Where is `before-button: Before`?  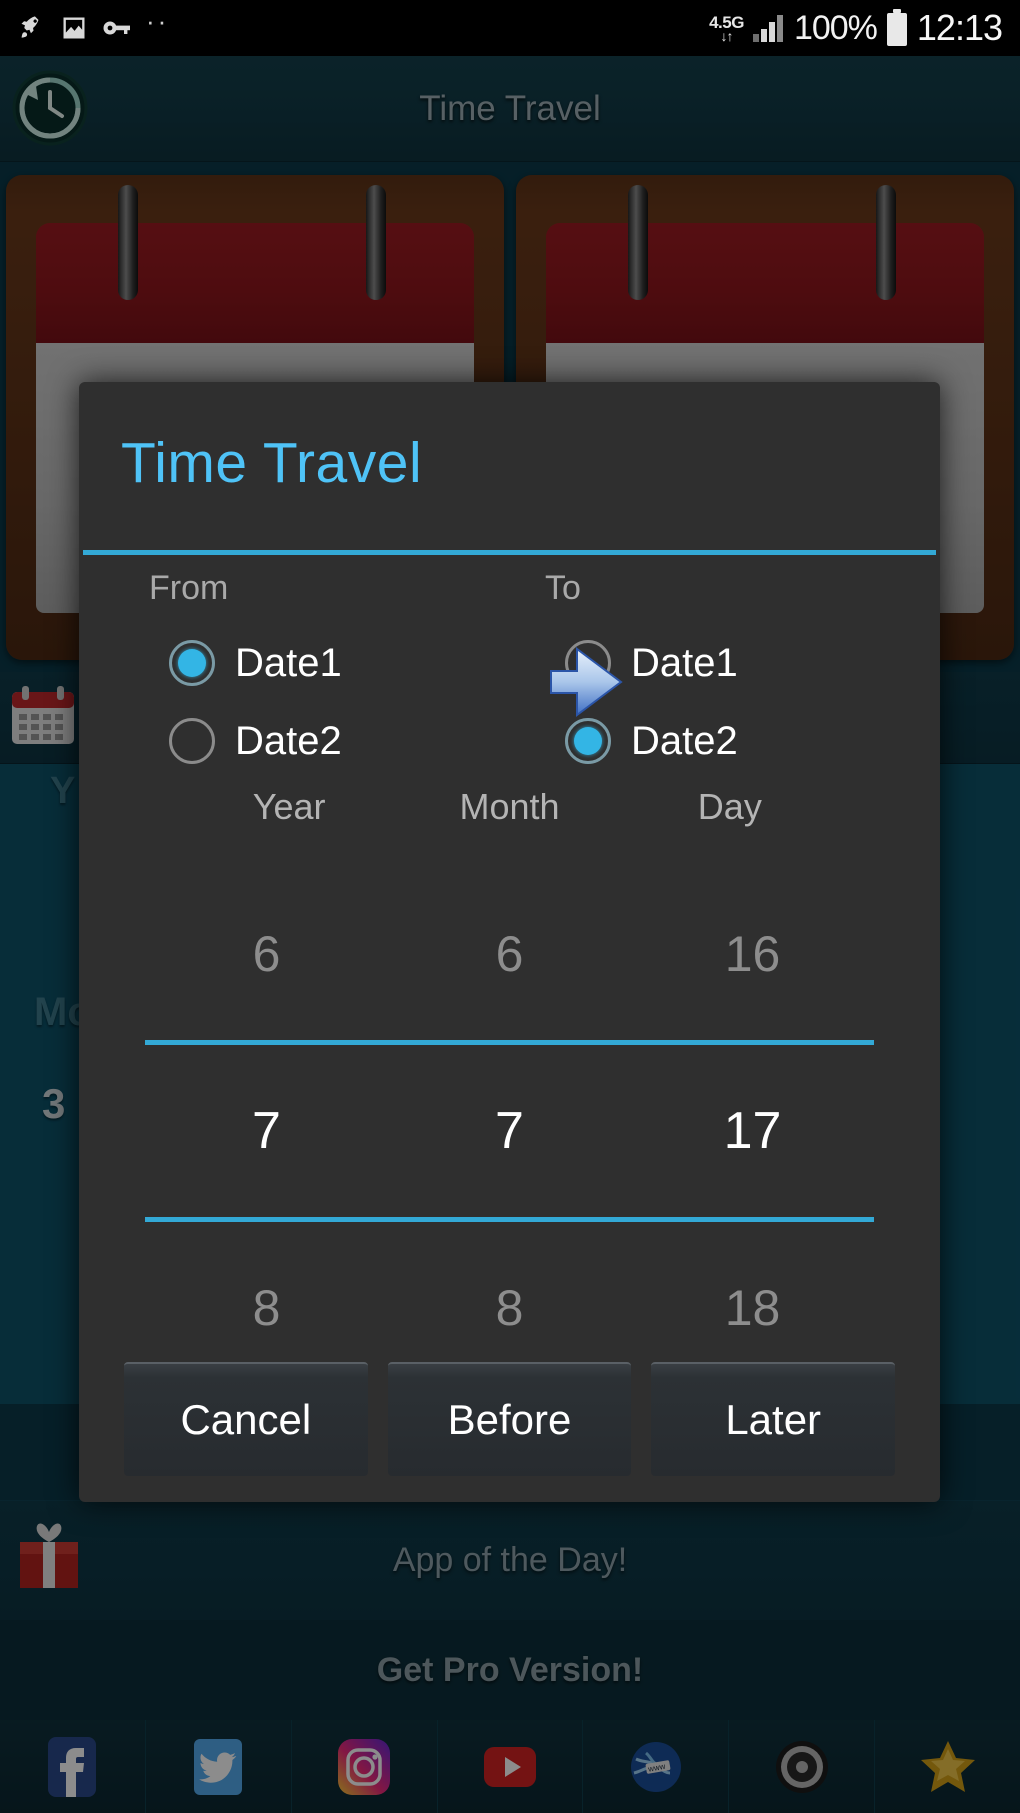 before-button: Before is located at coordinates (509, 1419).